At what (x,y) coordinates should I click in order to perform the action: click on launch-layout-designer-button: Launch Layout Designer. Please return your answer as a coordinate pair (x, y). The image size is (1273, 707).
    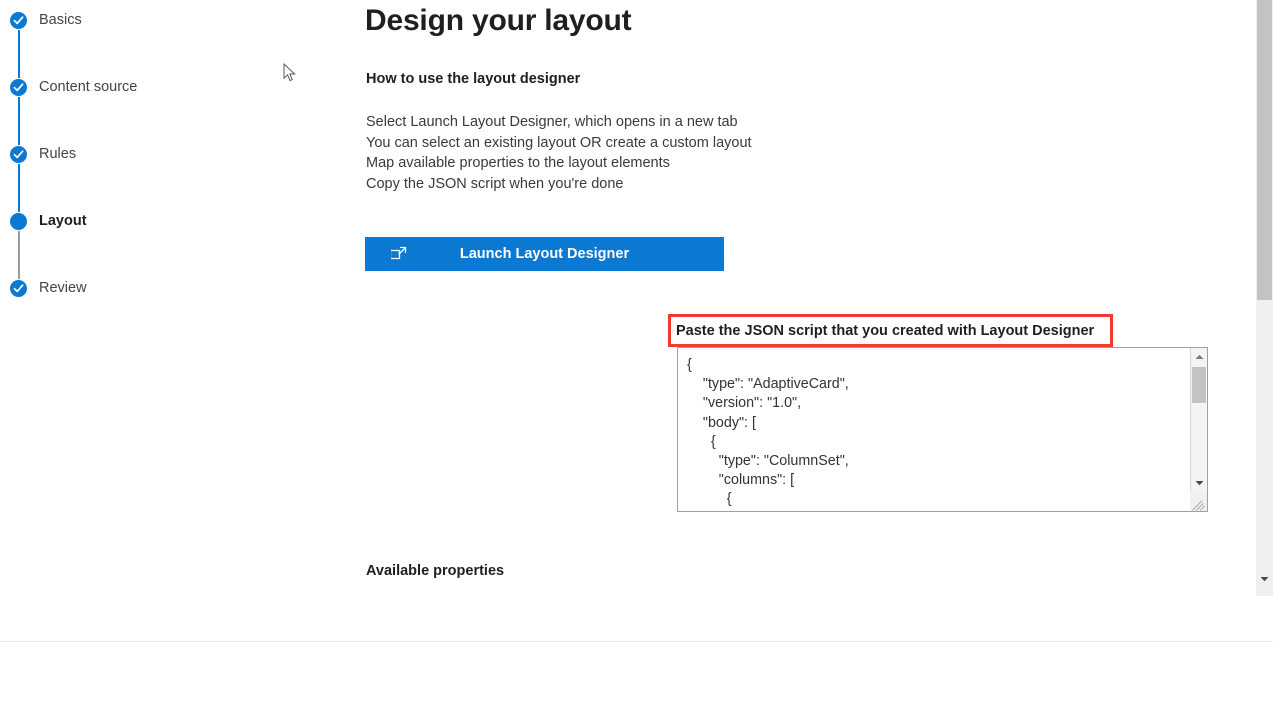
    Looking at the image, I should click on (544, 254).